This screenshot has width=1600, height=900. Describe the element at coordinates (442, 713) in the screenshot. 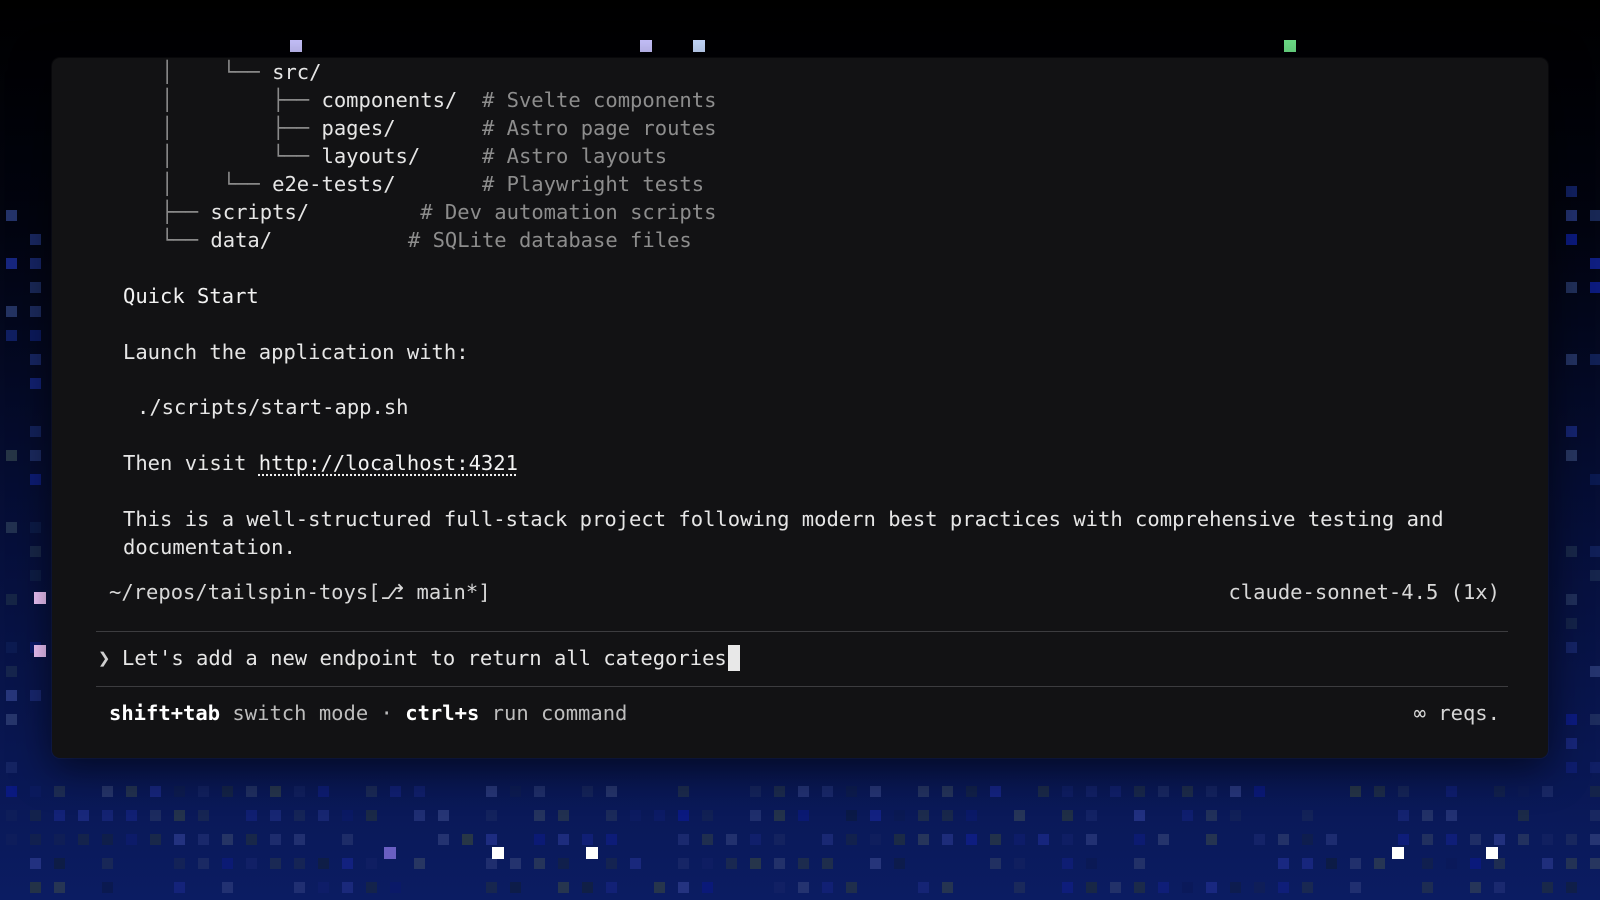

I see `hint-key-ctrl-s: ctrl+s` at that location.